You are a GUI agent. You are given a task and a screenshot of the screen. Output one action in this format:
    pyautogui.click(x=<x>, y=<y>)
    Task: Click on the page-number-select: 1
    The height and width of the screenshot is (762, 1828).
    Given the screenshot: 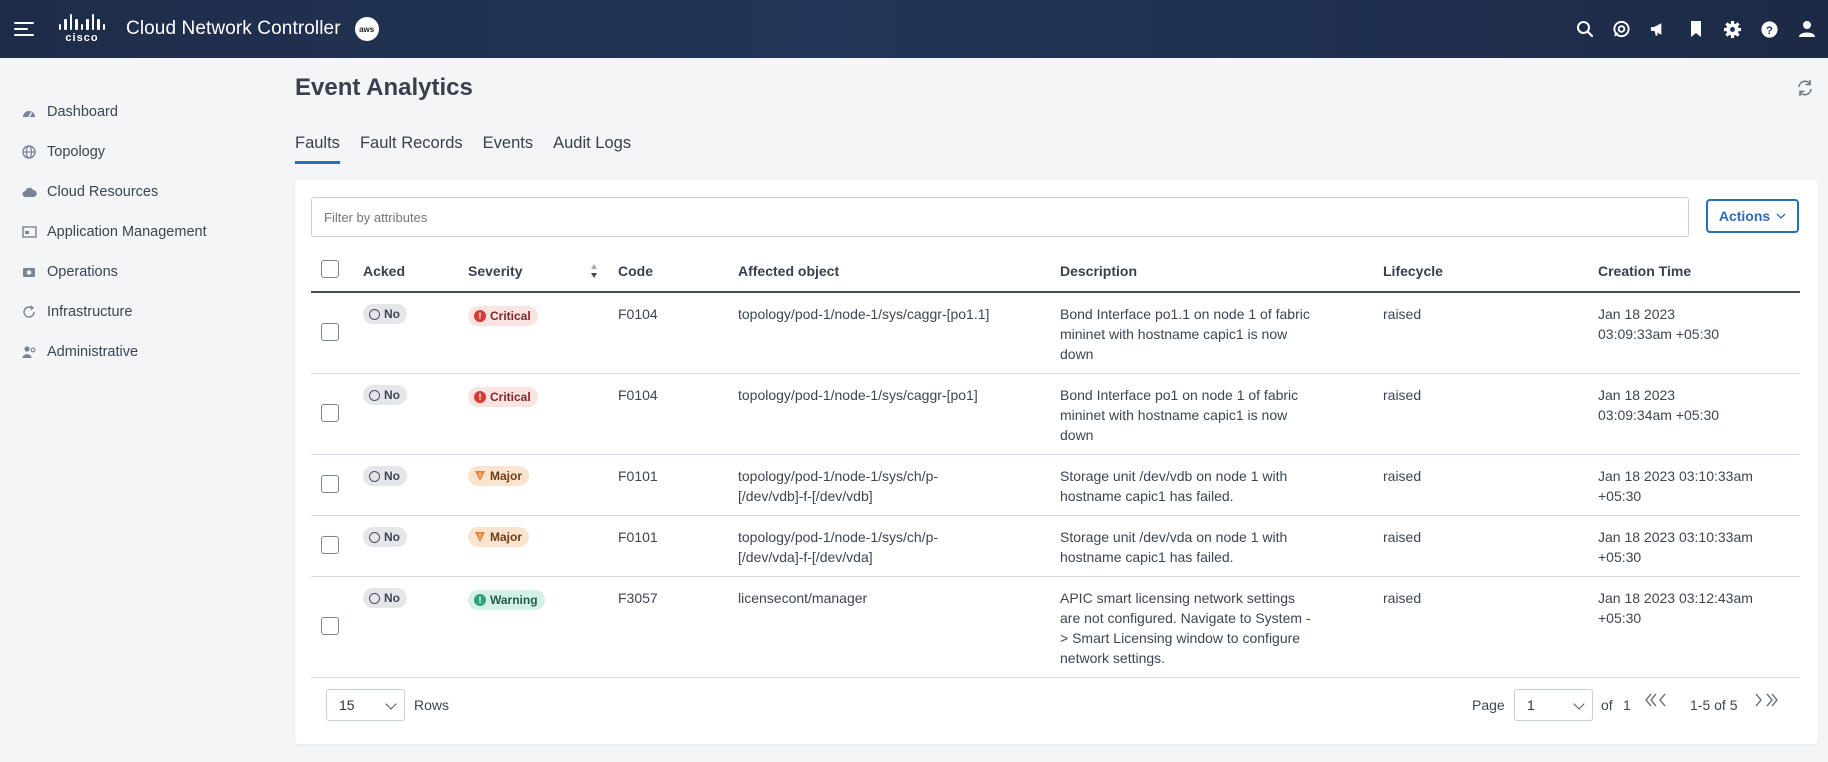 What is the action you would take?
    pyautogui.click(x=1553, y=705)
    